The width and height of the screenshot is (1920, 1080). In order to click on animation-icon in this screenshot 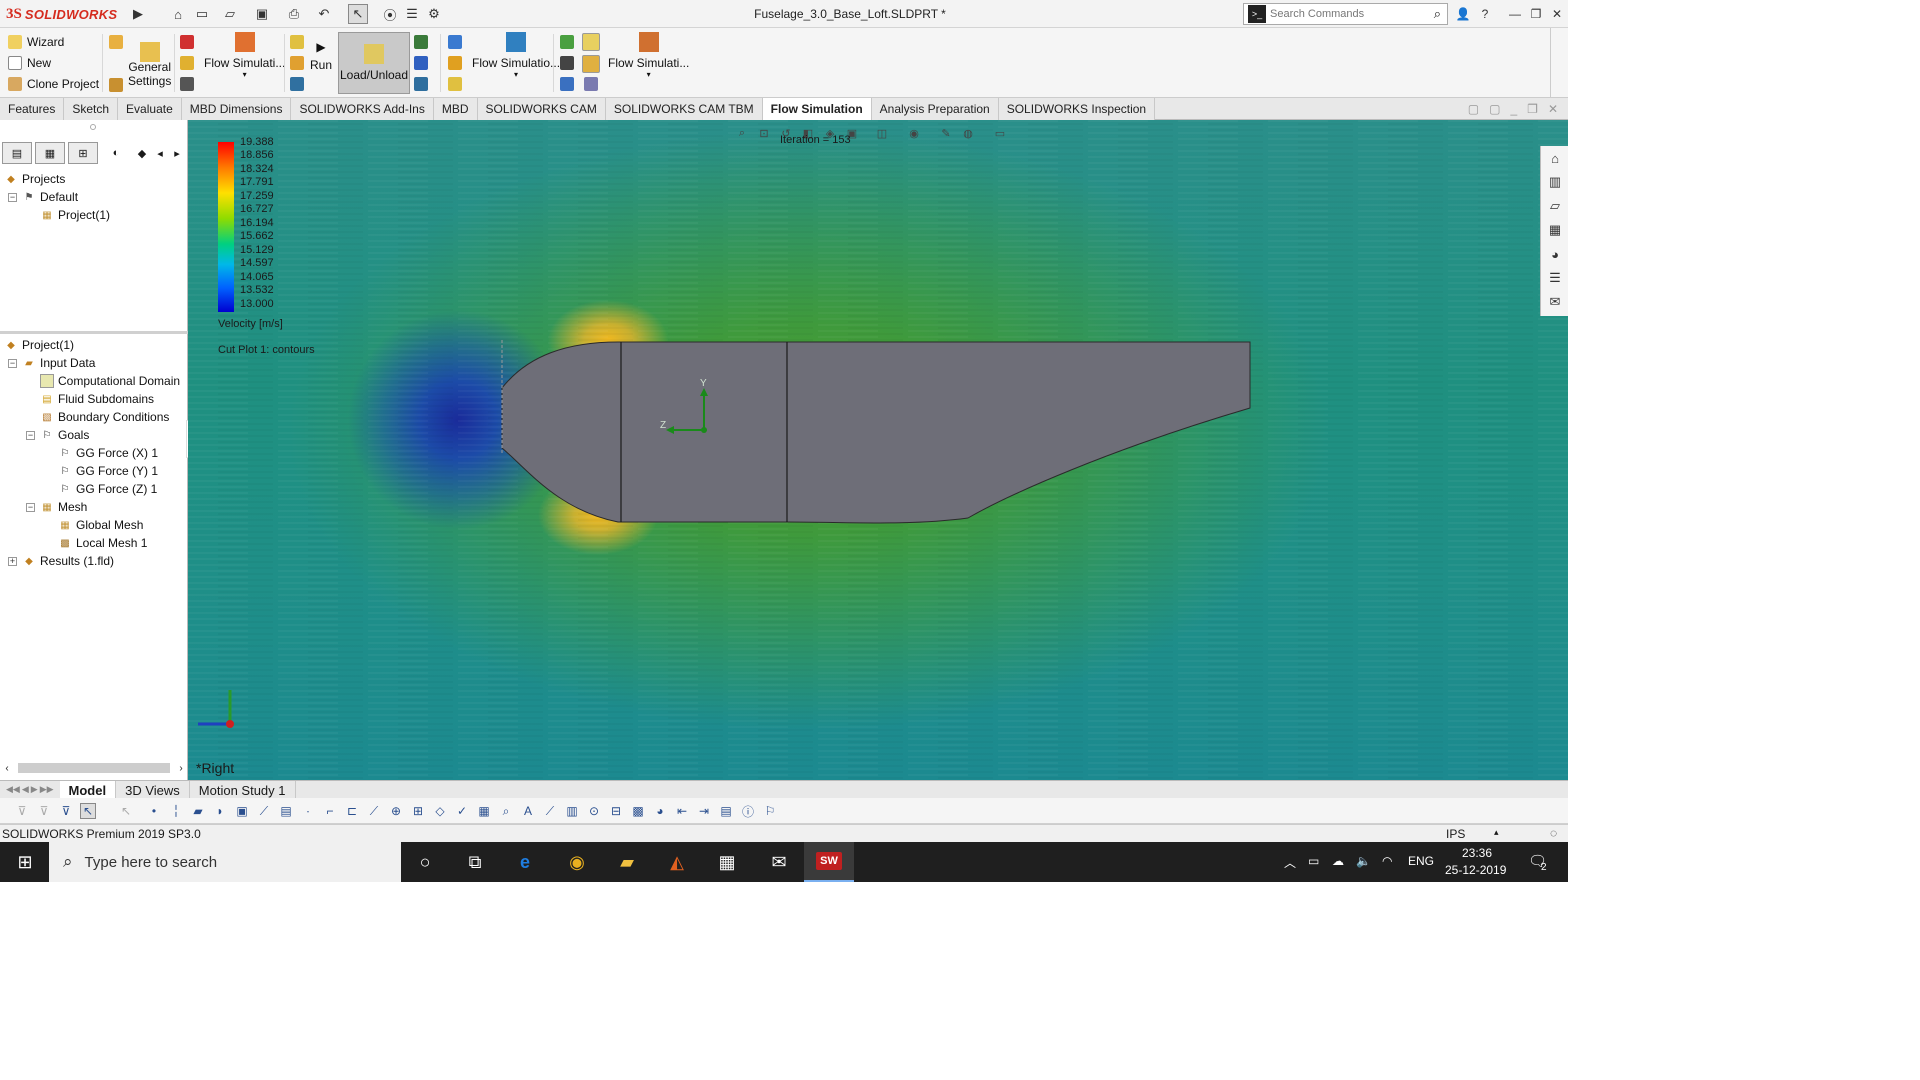, I will do `click(591, 84)`.